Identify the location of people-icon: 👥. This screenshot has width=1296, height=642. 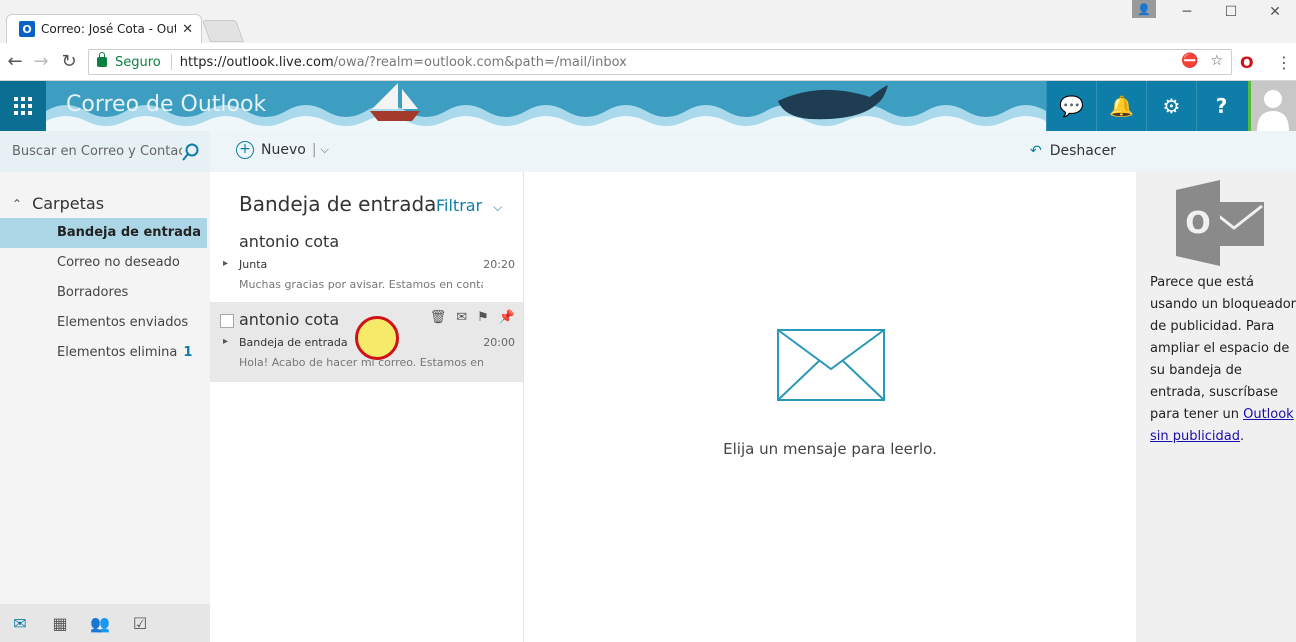
(100, 623).